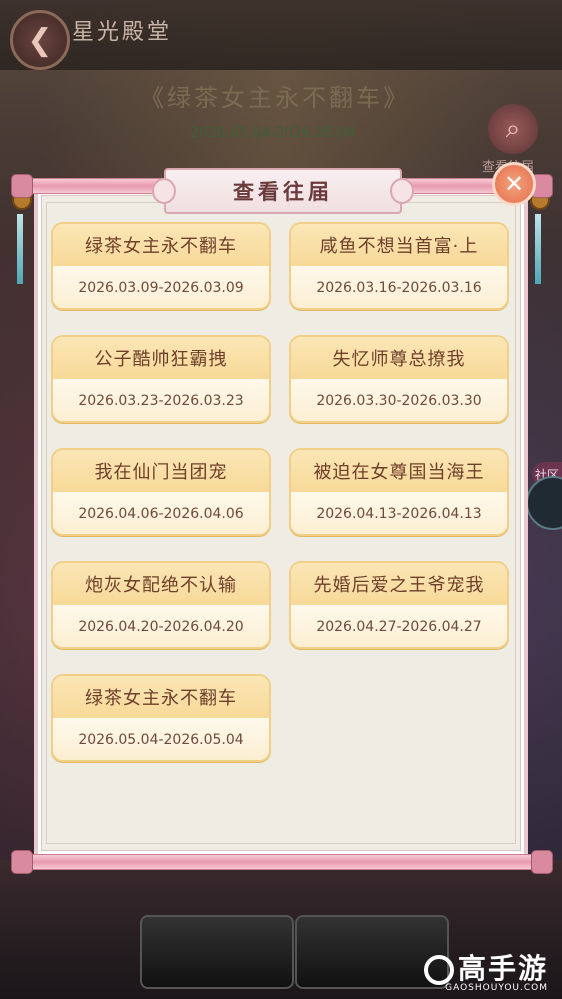  What do you see at coordinates (161, 358) in the screenshot?
I see `past-event-name: 公子酷帅狂霸拽` at bounding box center [161, 358].